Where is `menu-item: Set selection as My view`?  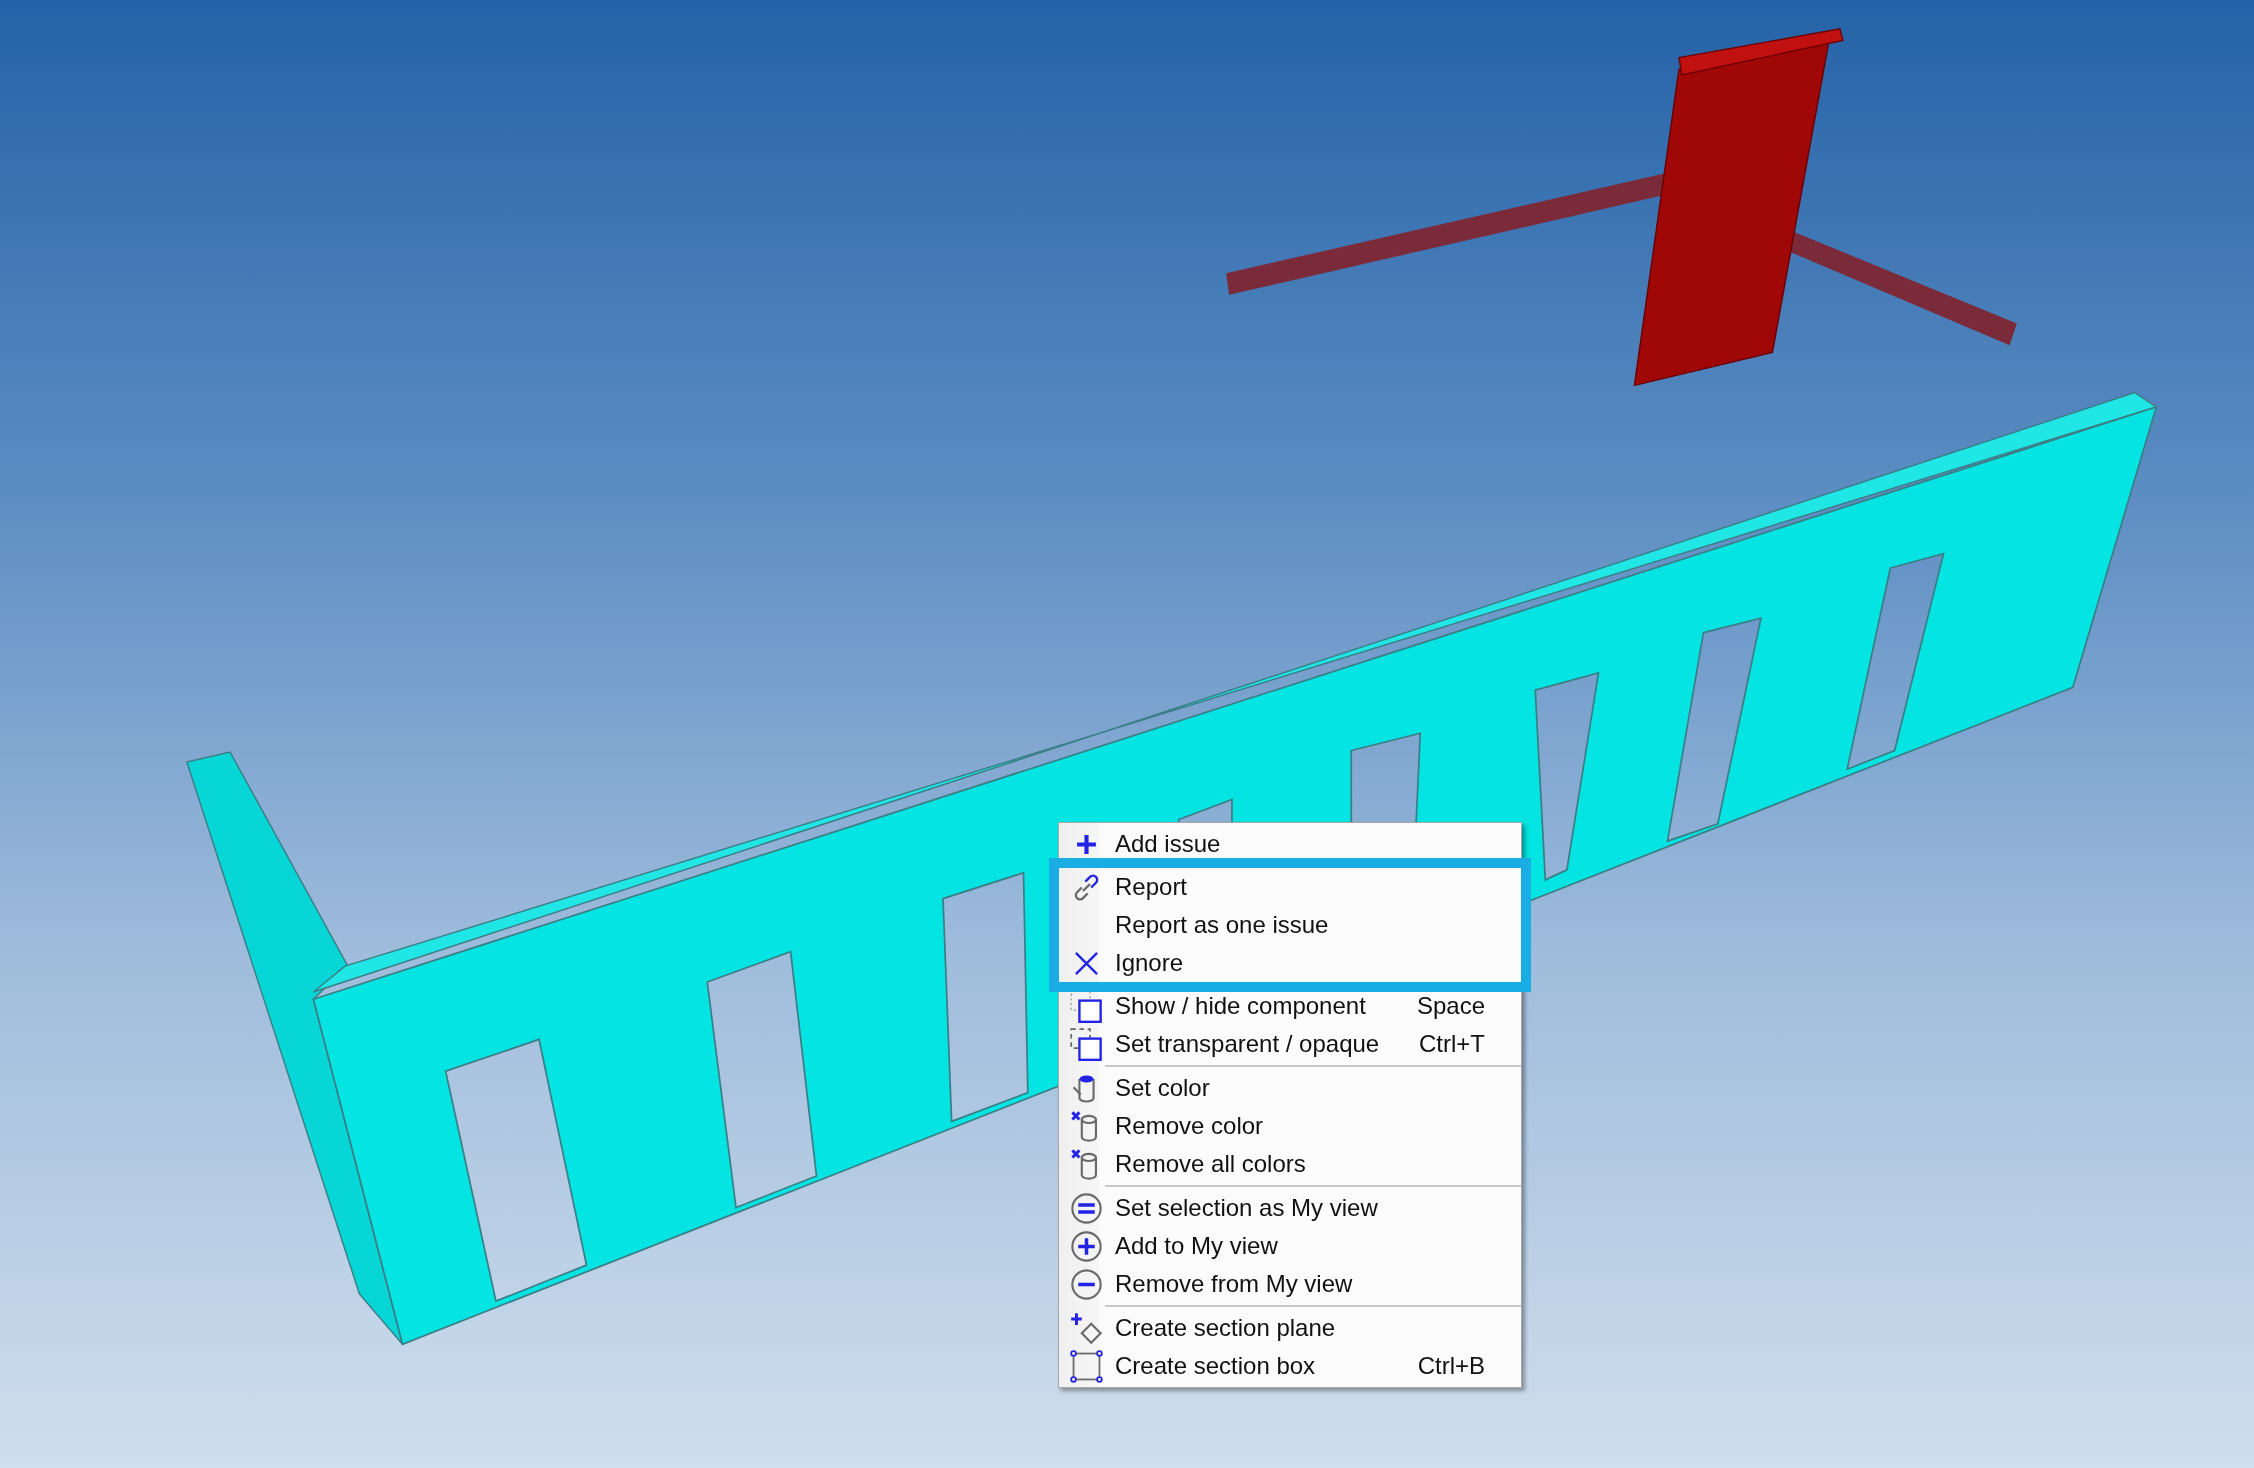 menu-item: Set selection as My view is located at coordinates (1290, 1208).